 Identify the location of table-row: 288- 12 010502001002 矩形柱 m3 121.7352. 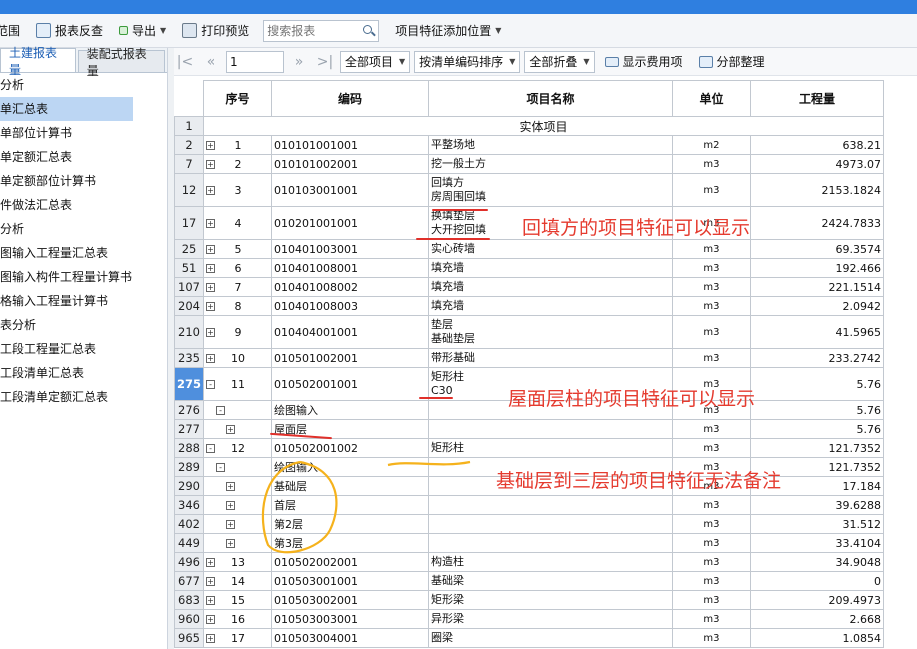
(529, 448).